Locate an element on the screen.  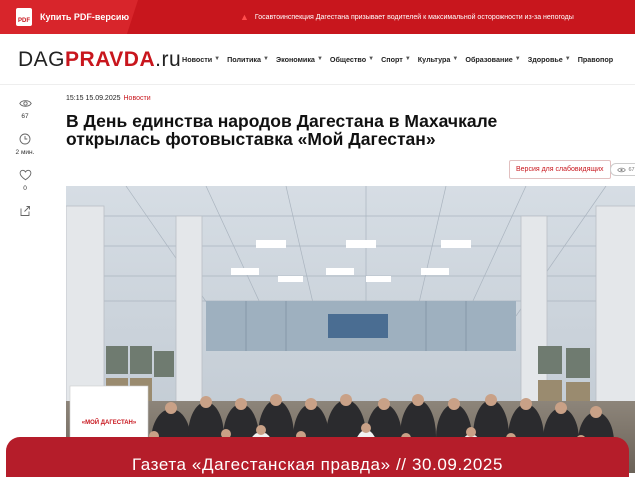
buy-pdf-label: Купить PDF-версию is located at coordinates (85, 17).